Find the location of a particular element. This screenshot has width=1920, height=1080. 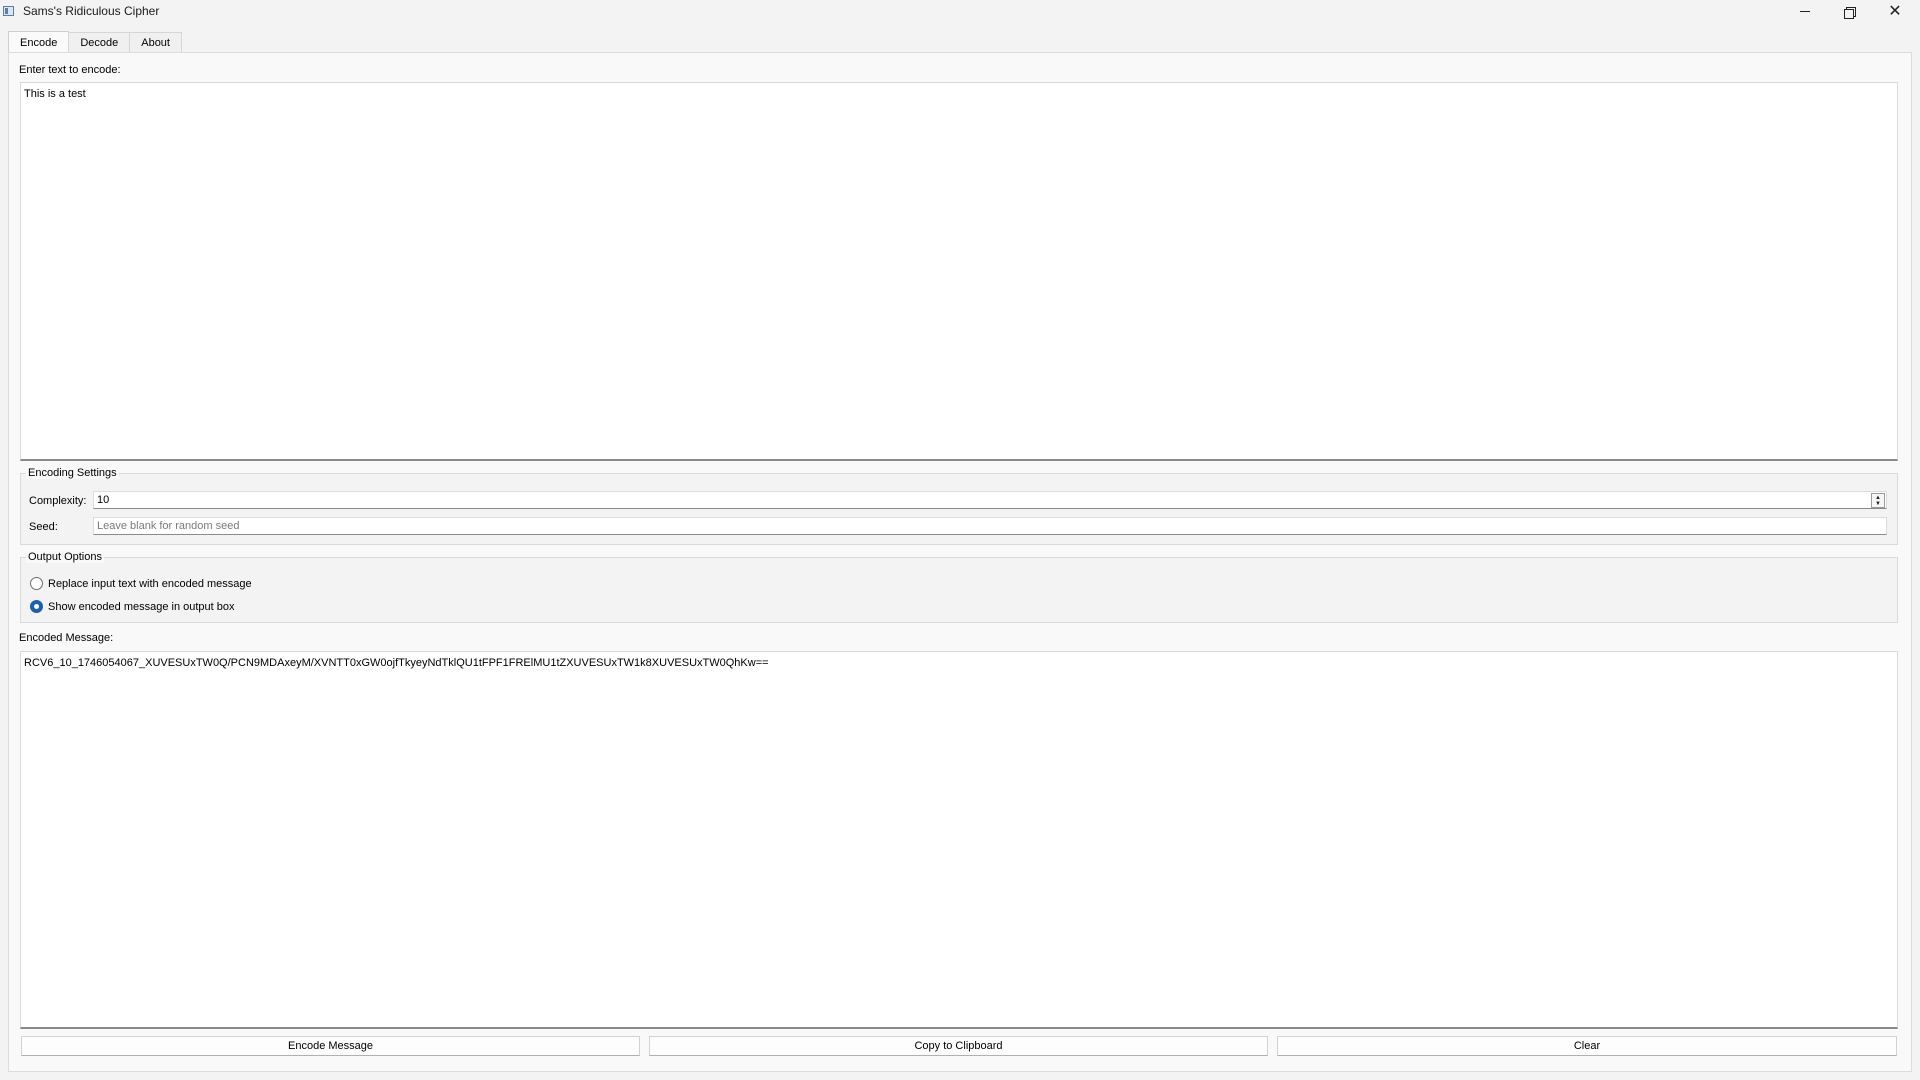

title-bar: Sams's Ridiculous Cipher ✕ is located at coordinates (960, 11).